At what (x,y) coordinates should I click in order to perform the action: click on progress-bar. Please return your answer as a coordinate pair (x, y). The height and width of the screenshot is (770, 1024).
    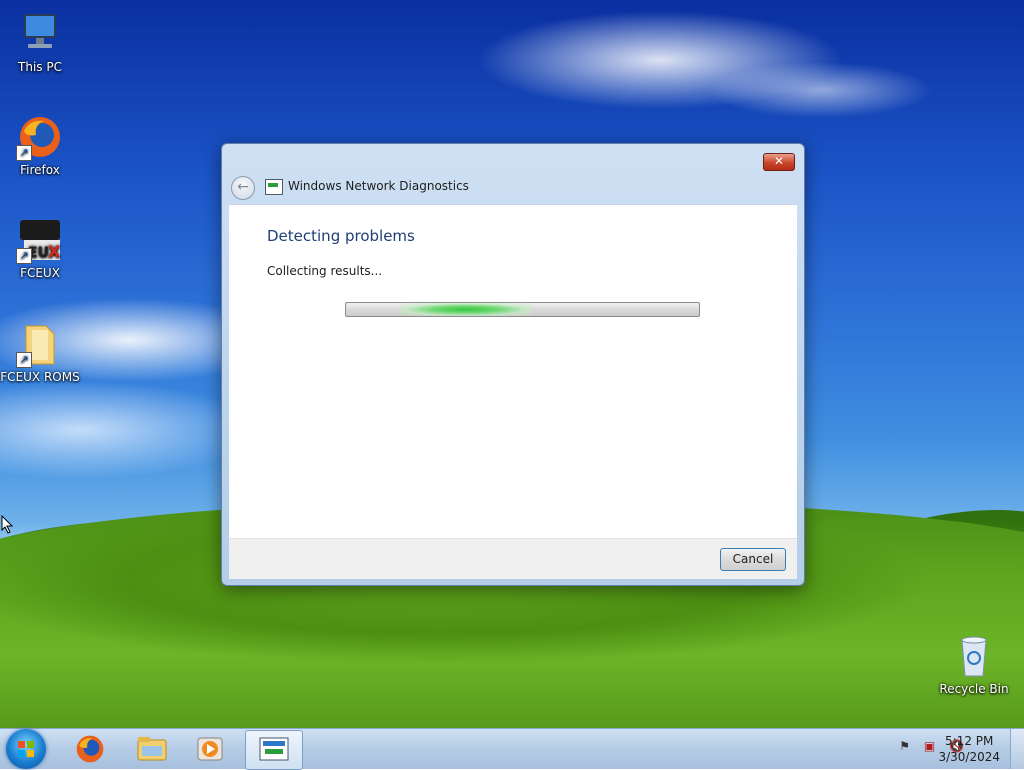
    Looking at the image, I should click on (522, 309).